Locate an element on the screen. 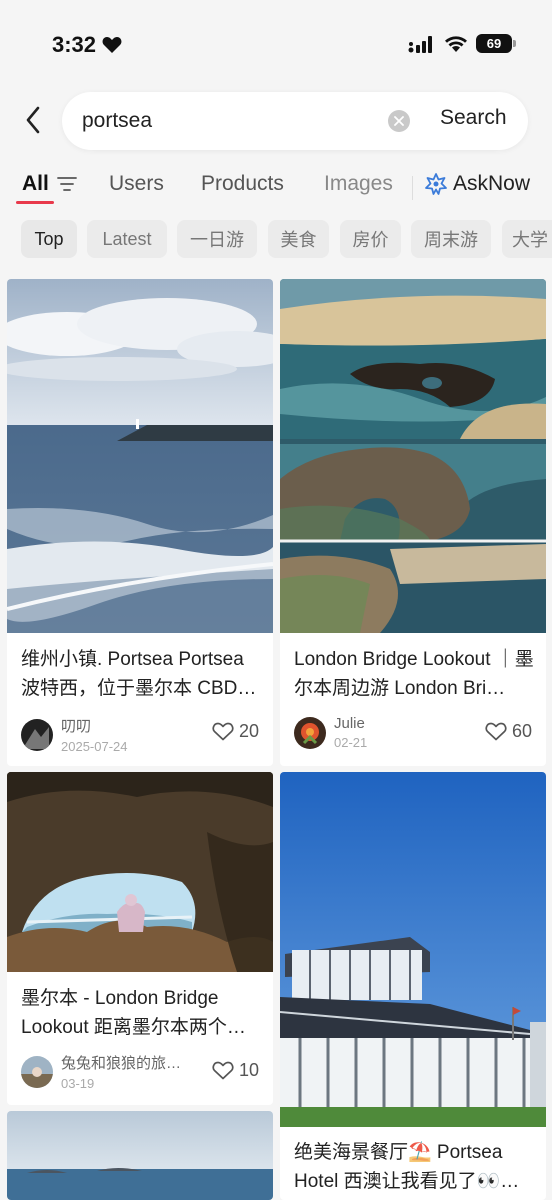  post-image-hotel is located at coordinates (413, 949).